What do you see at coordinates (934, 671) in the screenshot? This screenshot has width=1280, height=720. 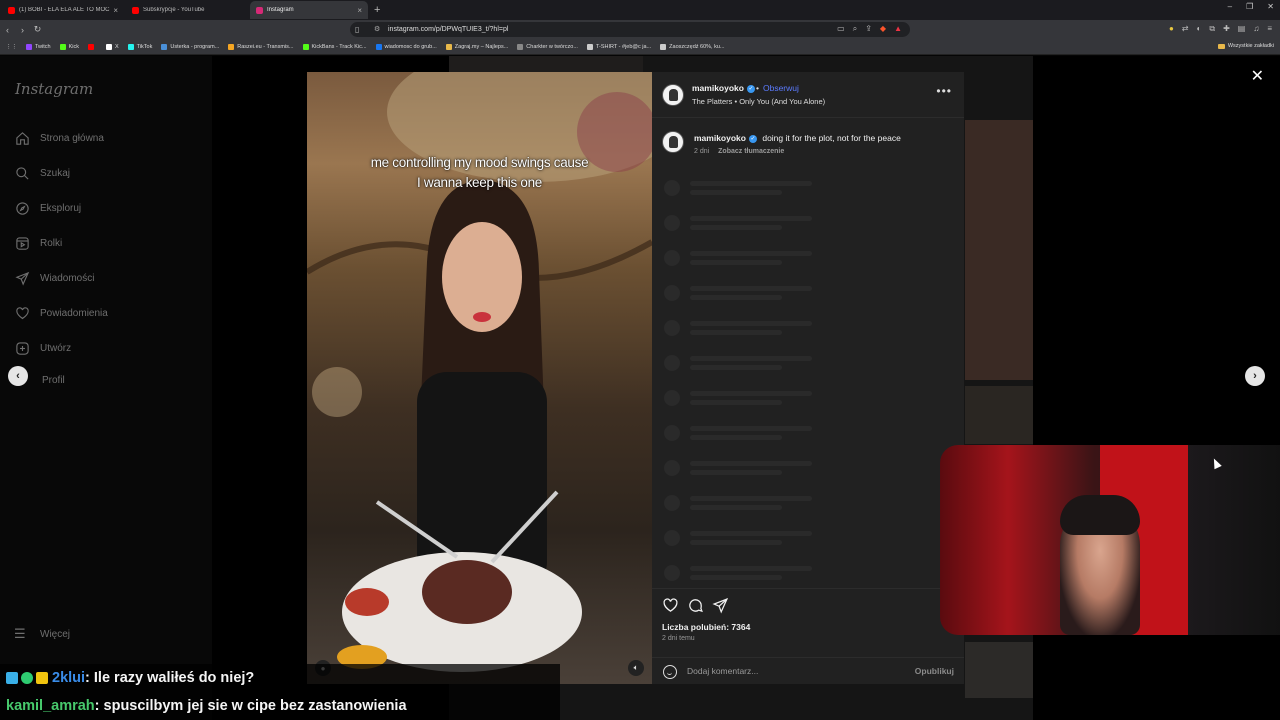 I see `publish-button: Opublikuj` at bounding box center [934, 671].